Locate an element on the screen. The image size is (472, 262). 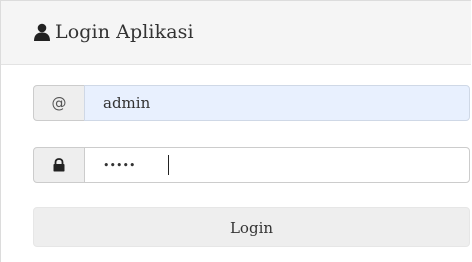
username-field is located at coordinates (277, 103).